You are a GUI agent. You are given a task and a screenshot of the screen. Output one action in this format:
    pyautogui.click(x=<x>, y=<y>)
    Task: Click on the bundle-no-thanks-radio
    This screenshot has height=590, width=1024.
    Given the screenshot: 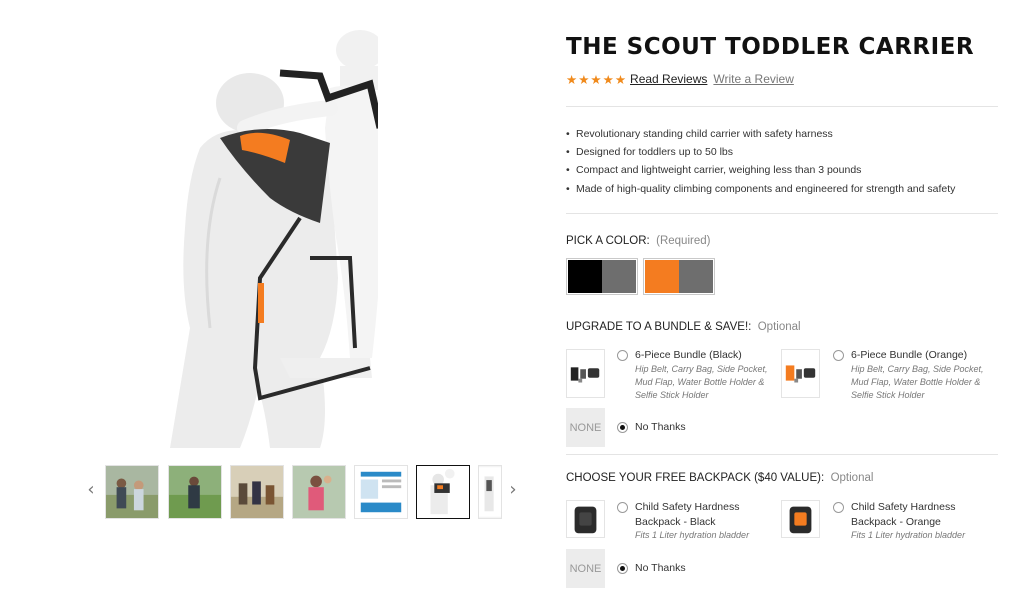 What is the action you would take?
    pyautogui.click(x=622, y=427)
    